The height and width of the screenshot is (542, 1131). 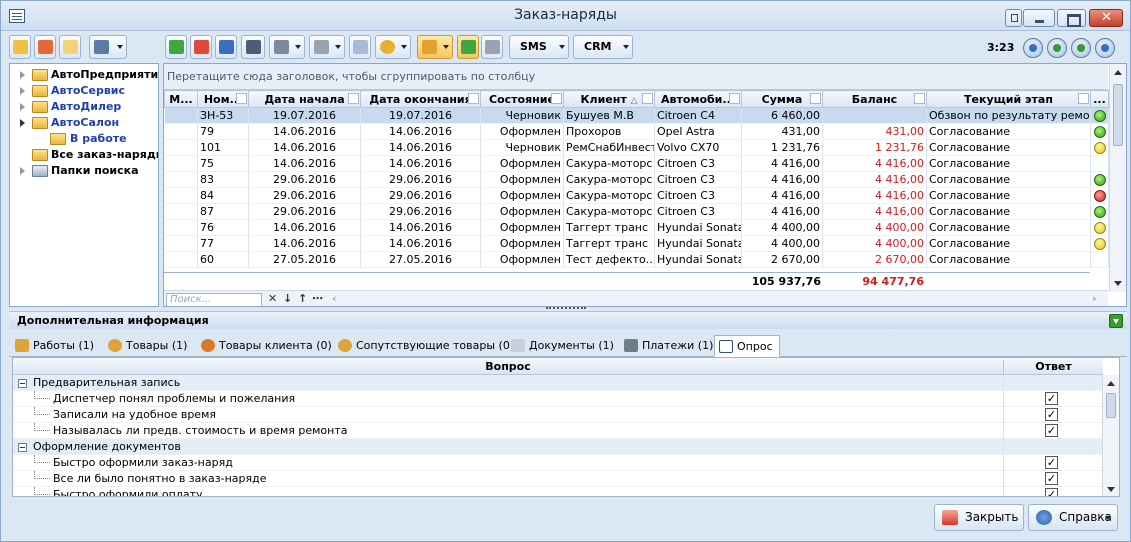 What do you see at coordinates (1071, 18) in the screenshot?
I see `maximize-button` at bounding box center [1071, 18].